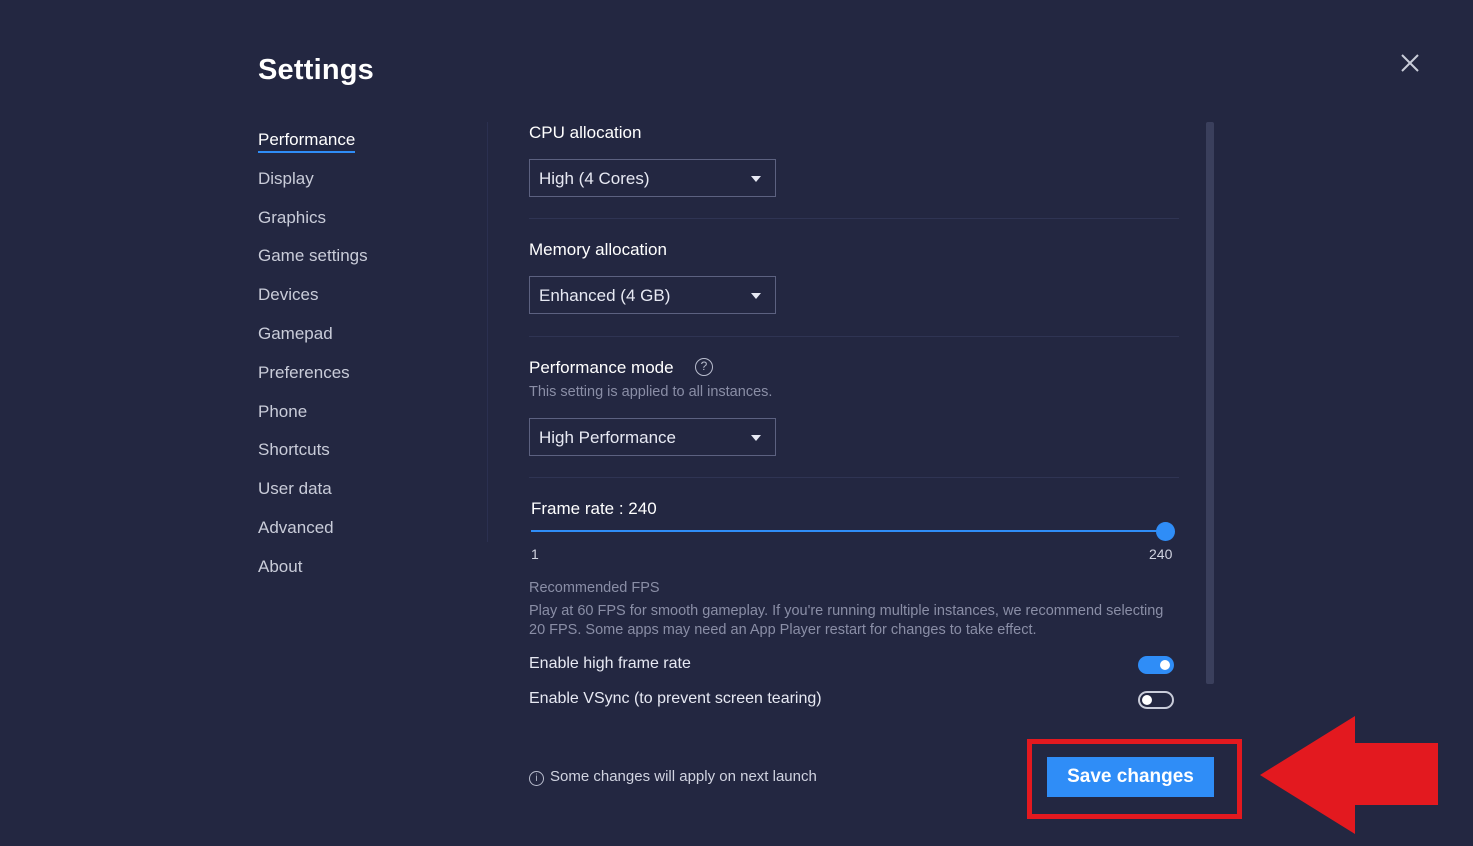 Image resolution: width=1473 pixels, height=846 pixels. I want to click on cpu-allocation-label: CPU allocation, so click(585, 132).